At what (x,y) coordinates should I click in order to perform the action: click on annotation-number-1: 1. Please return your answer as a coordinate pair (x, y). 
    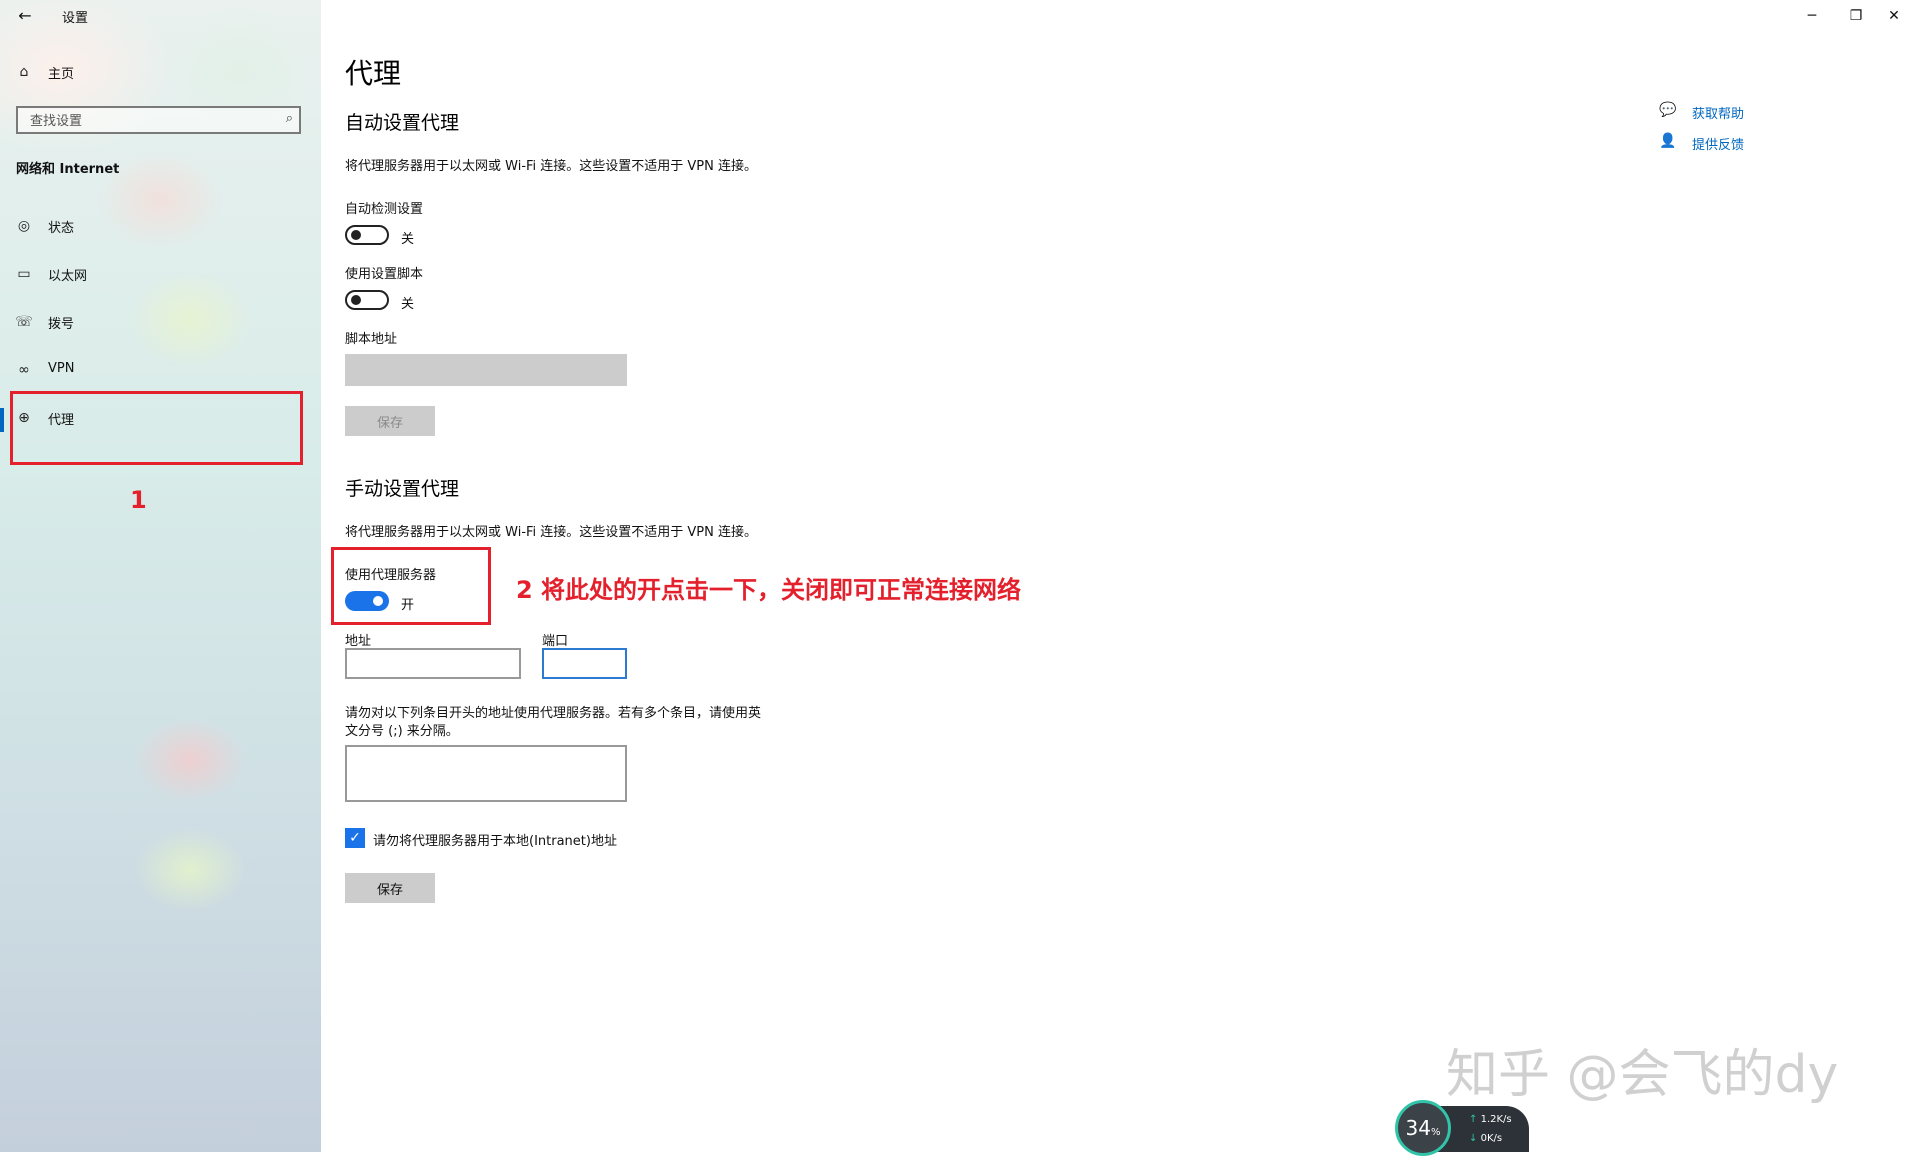
    Looking at the image, I should click on (138, 500).